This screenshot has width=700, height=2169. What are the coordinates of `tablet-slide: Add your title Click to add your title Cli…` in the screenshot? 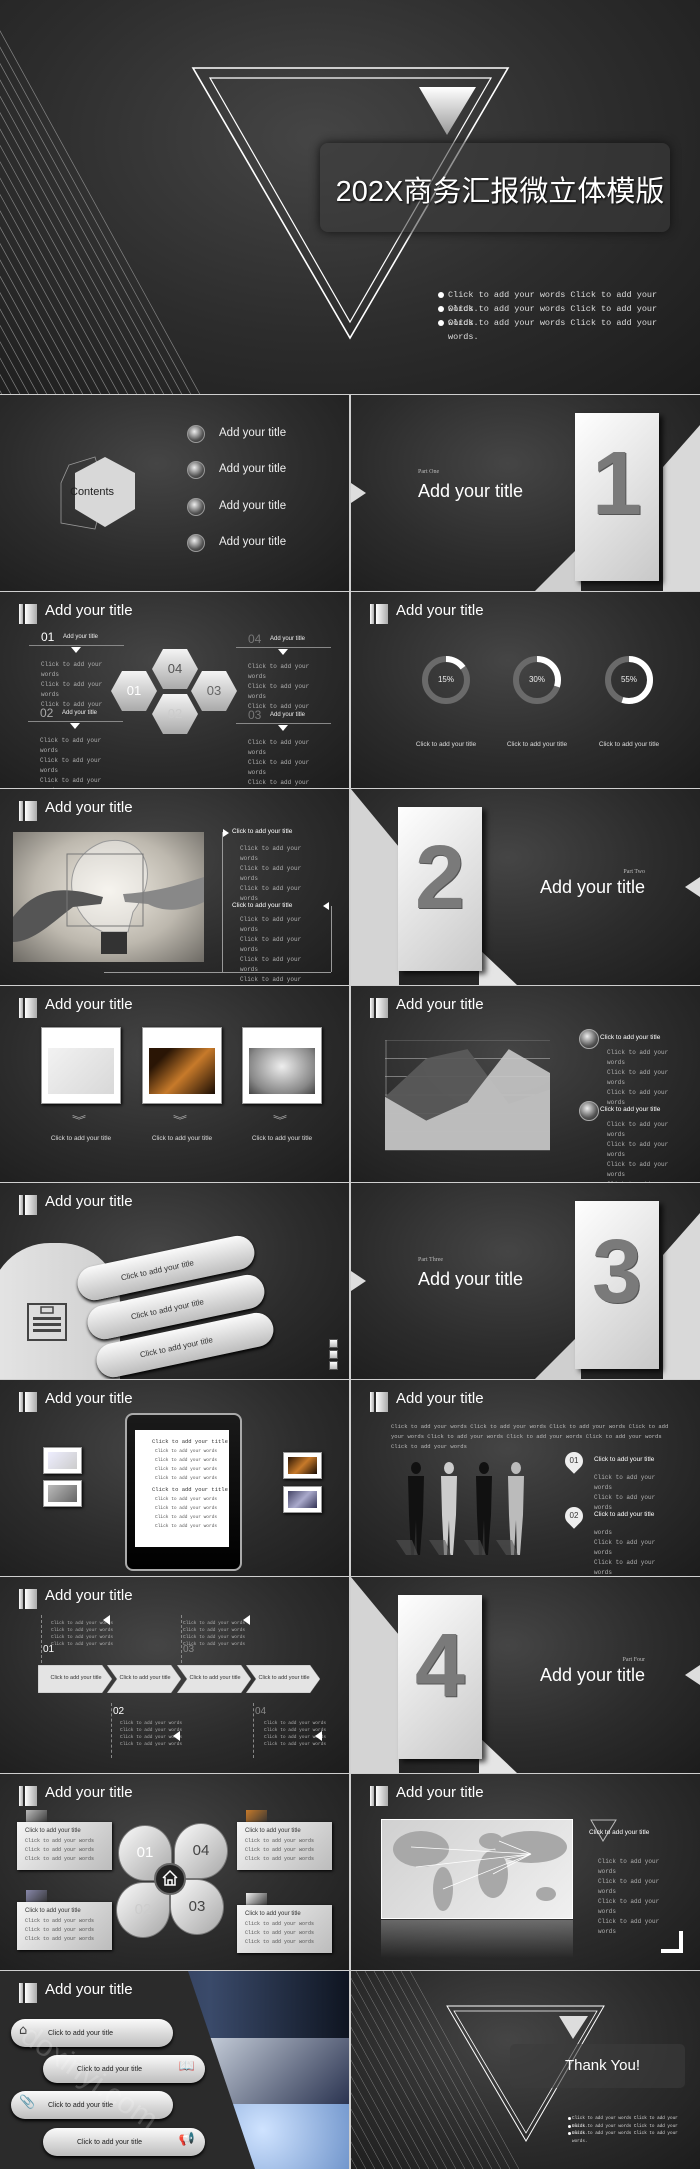 It's located at (174, 1478).